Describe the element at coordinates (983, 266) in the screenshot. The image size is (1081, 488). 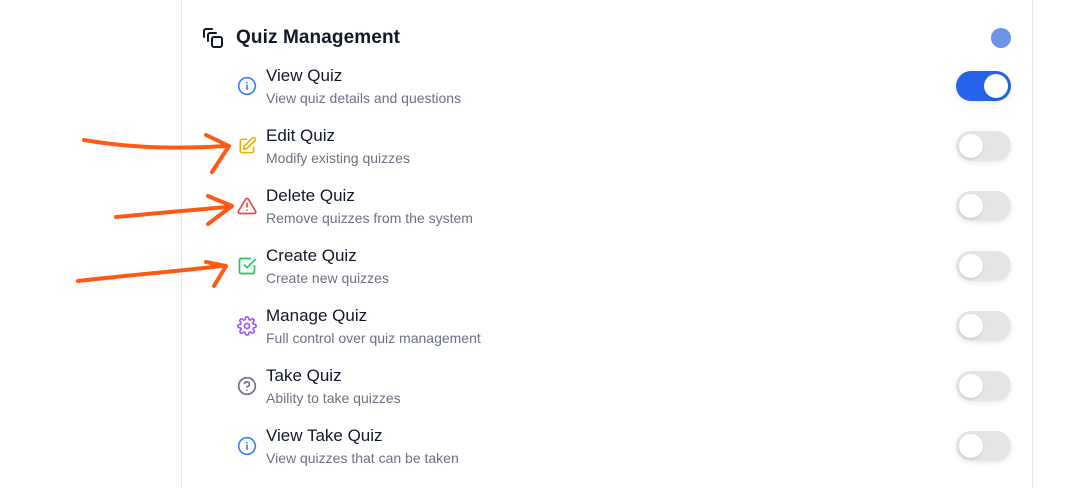
I see `create-quiz-toggle` at that location.